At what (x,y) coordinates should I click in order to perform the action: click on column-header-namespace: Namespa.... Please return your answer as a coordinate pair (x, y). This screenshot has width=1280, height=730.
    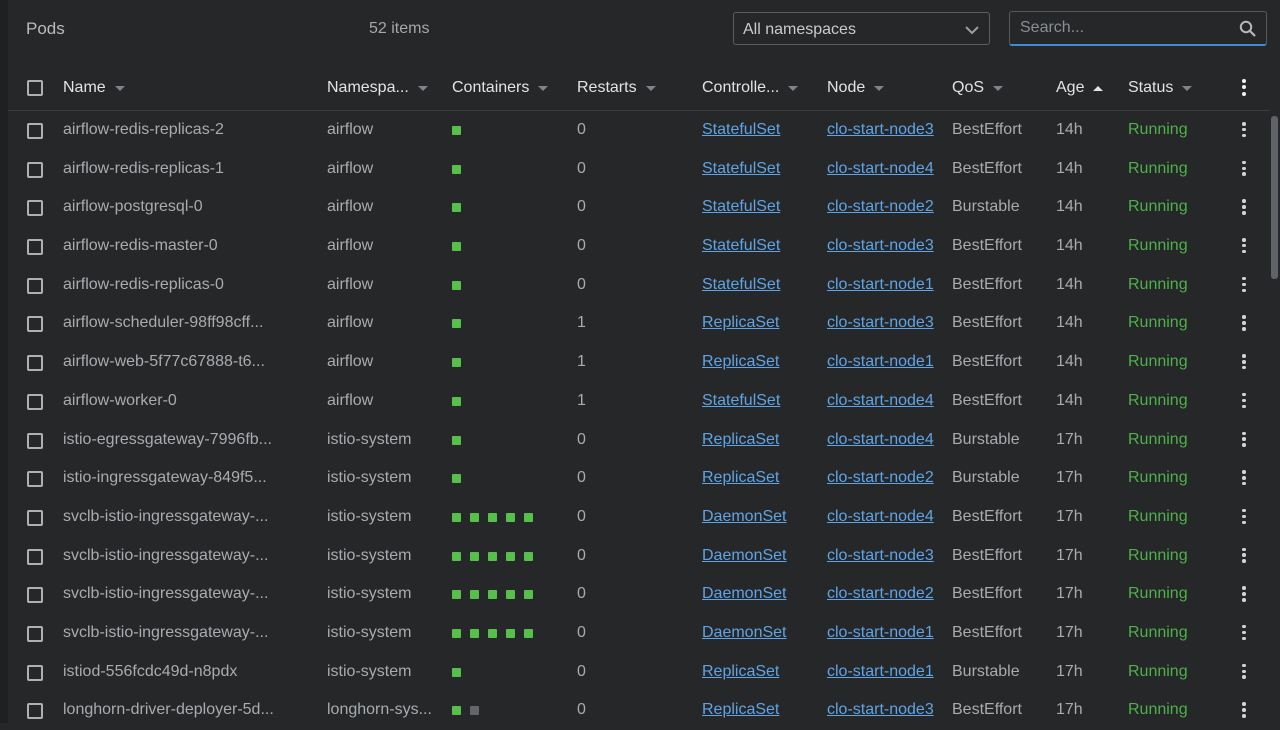
    Looking at the image, I should click on (377, 88).